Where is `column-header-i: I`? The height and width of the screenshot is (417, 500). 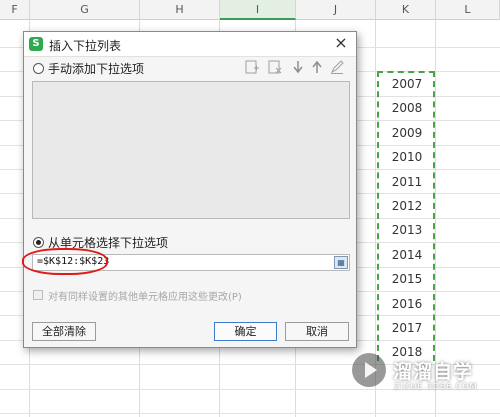
column-header-i: I is located at coordinates (258, 10).